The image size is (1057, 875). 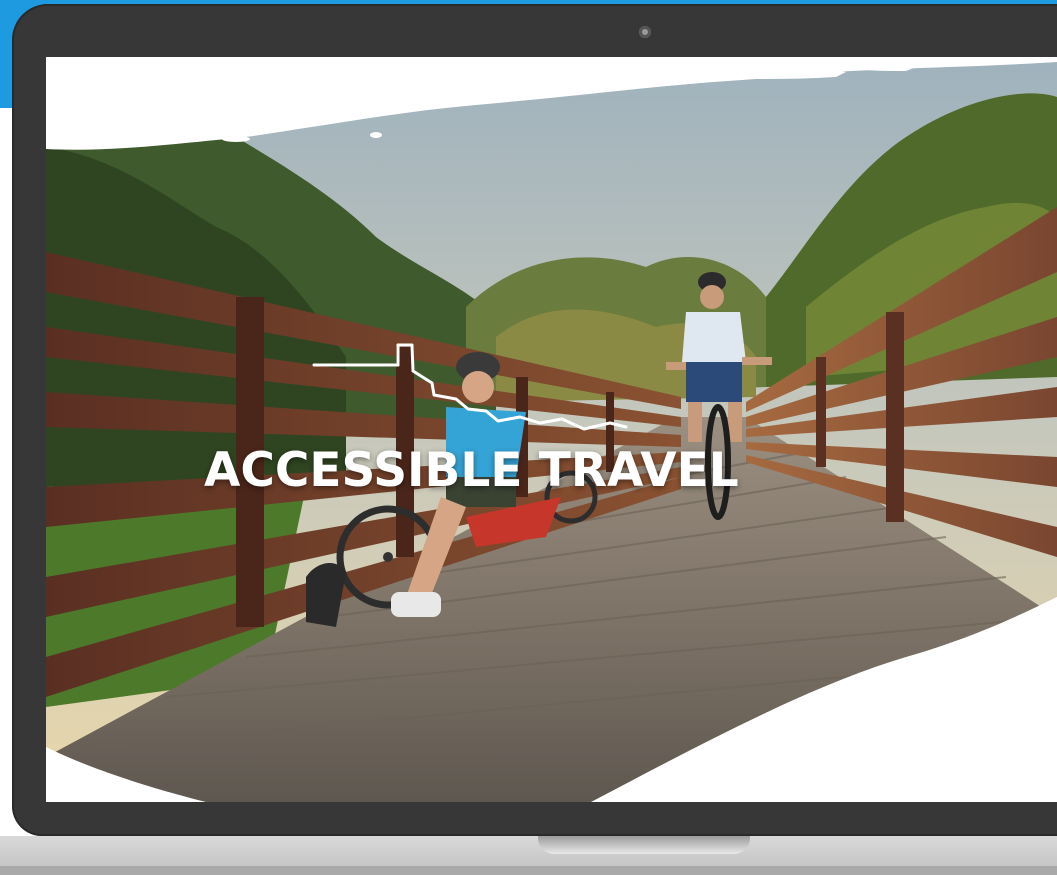 I want to click on laptop-base, so click(x=528, y=851).